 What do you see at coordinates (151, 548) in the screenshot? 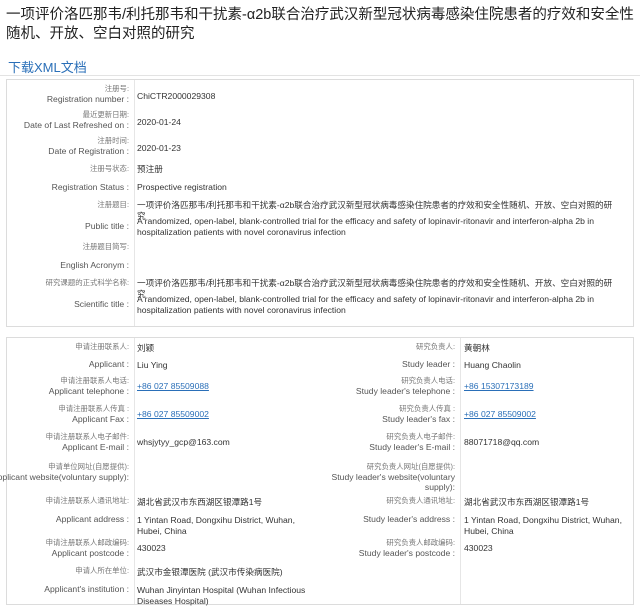
I see `applicant-value-8: 430023` at bounding box center [151, 548].